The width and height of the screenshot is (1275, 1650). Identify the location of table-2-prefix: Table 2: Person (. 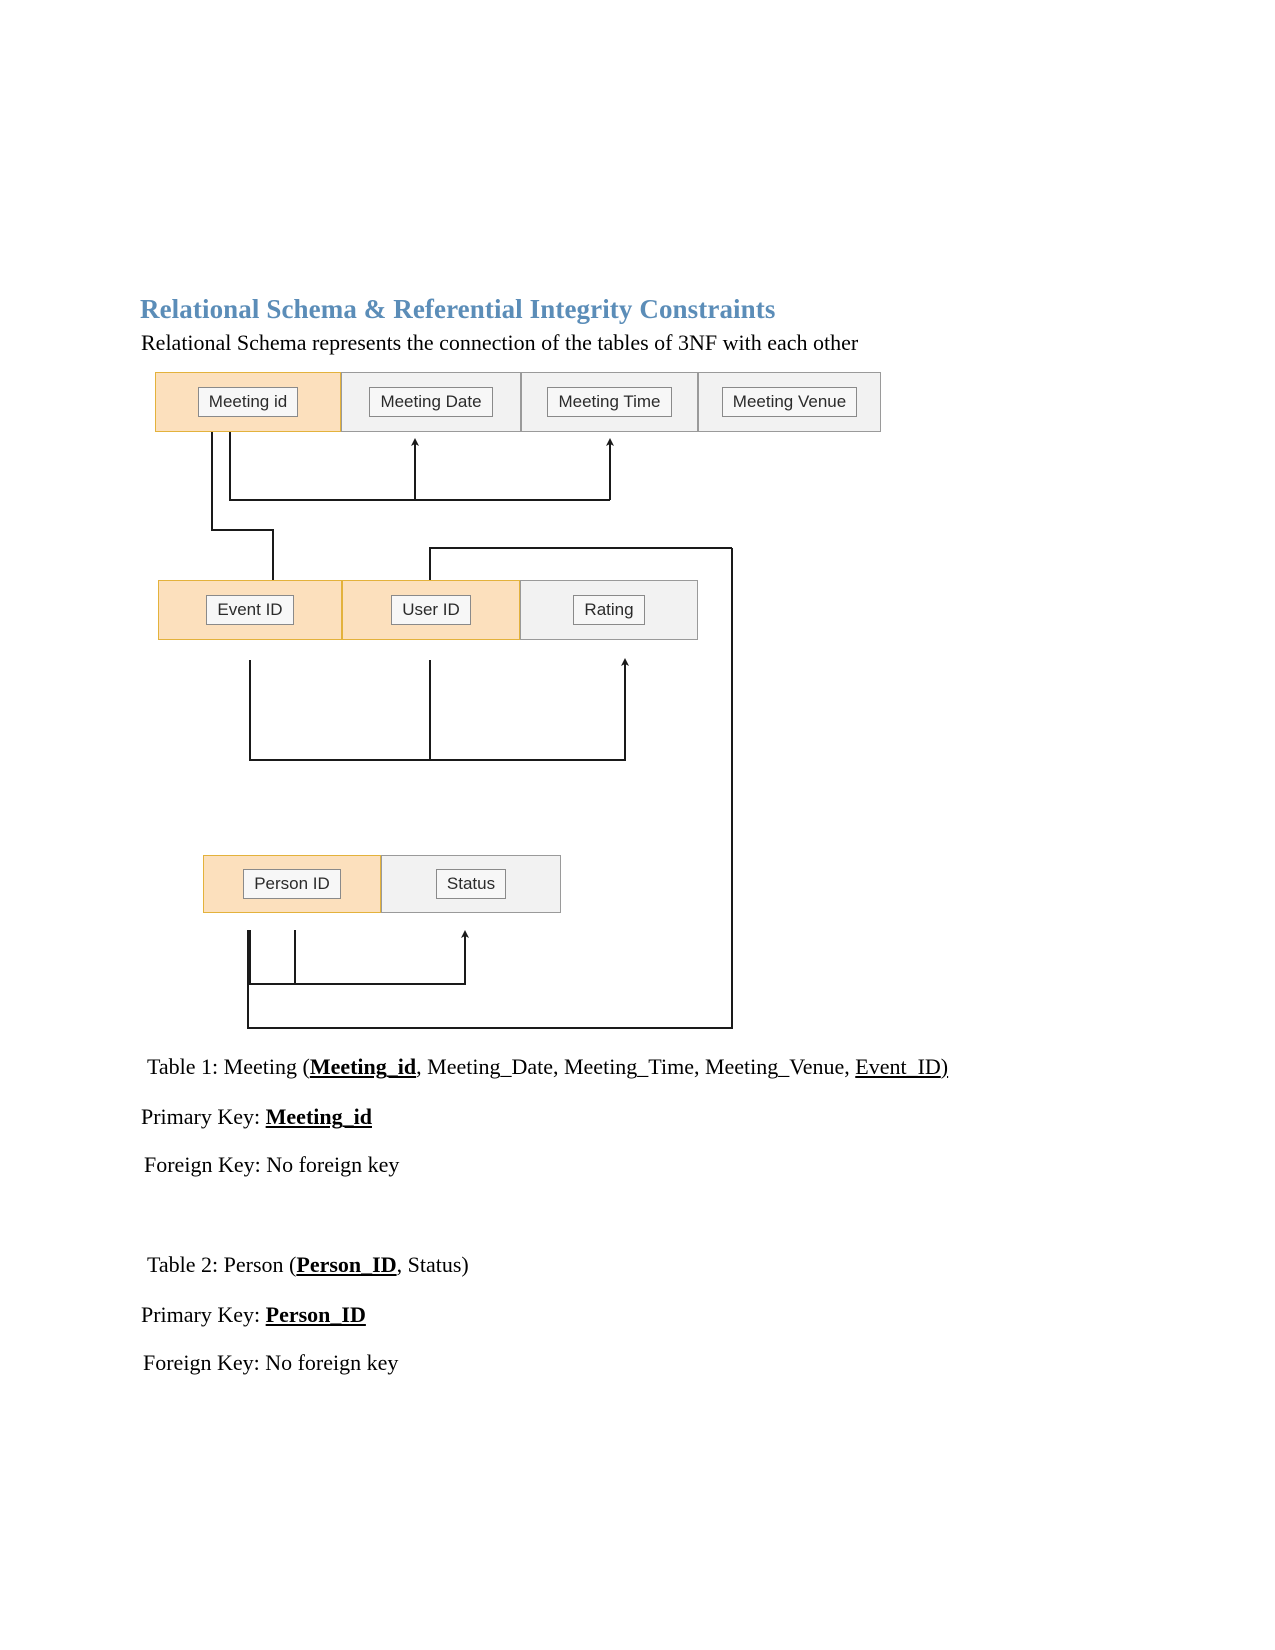
(222, 1264).